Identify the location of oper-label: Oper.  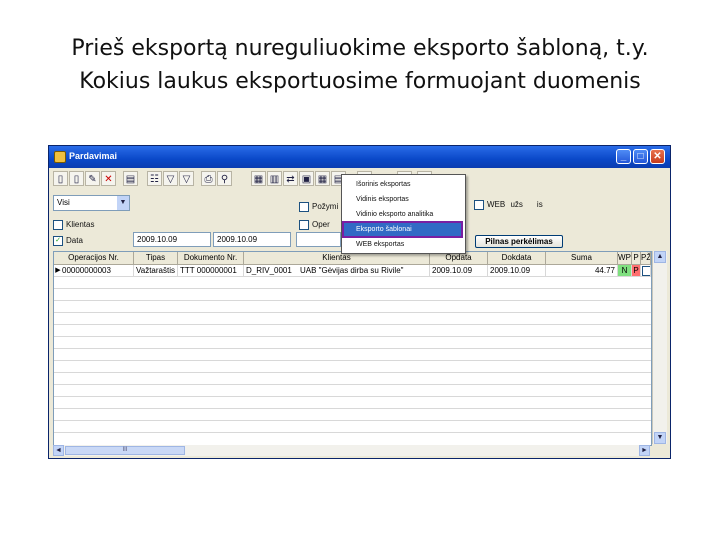
(321, 225).